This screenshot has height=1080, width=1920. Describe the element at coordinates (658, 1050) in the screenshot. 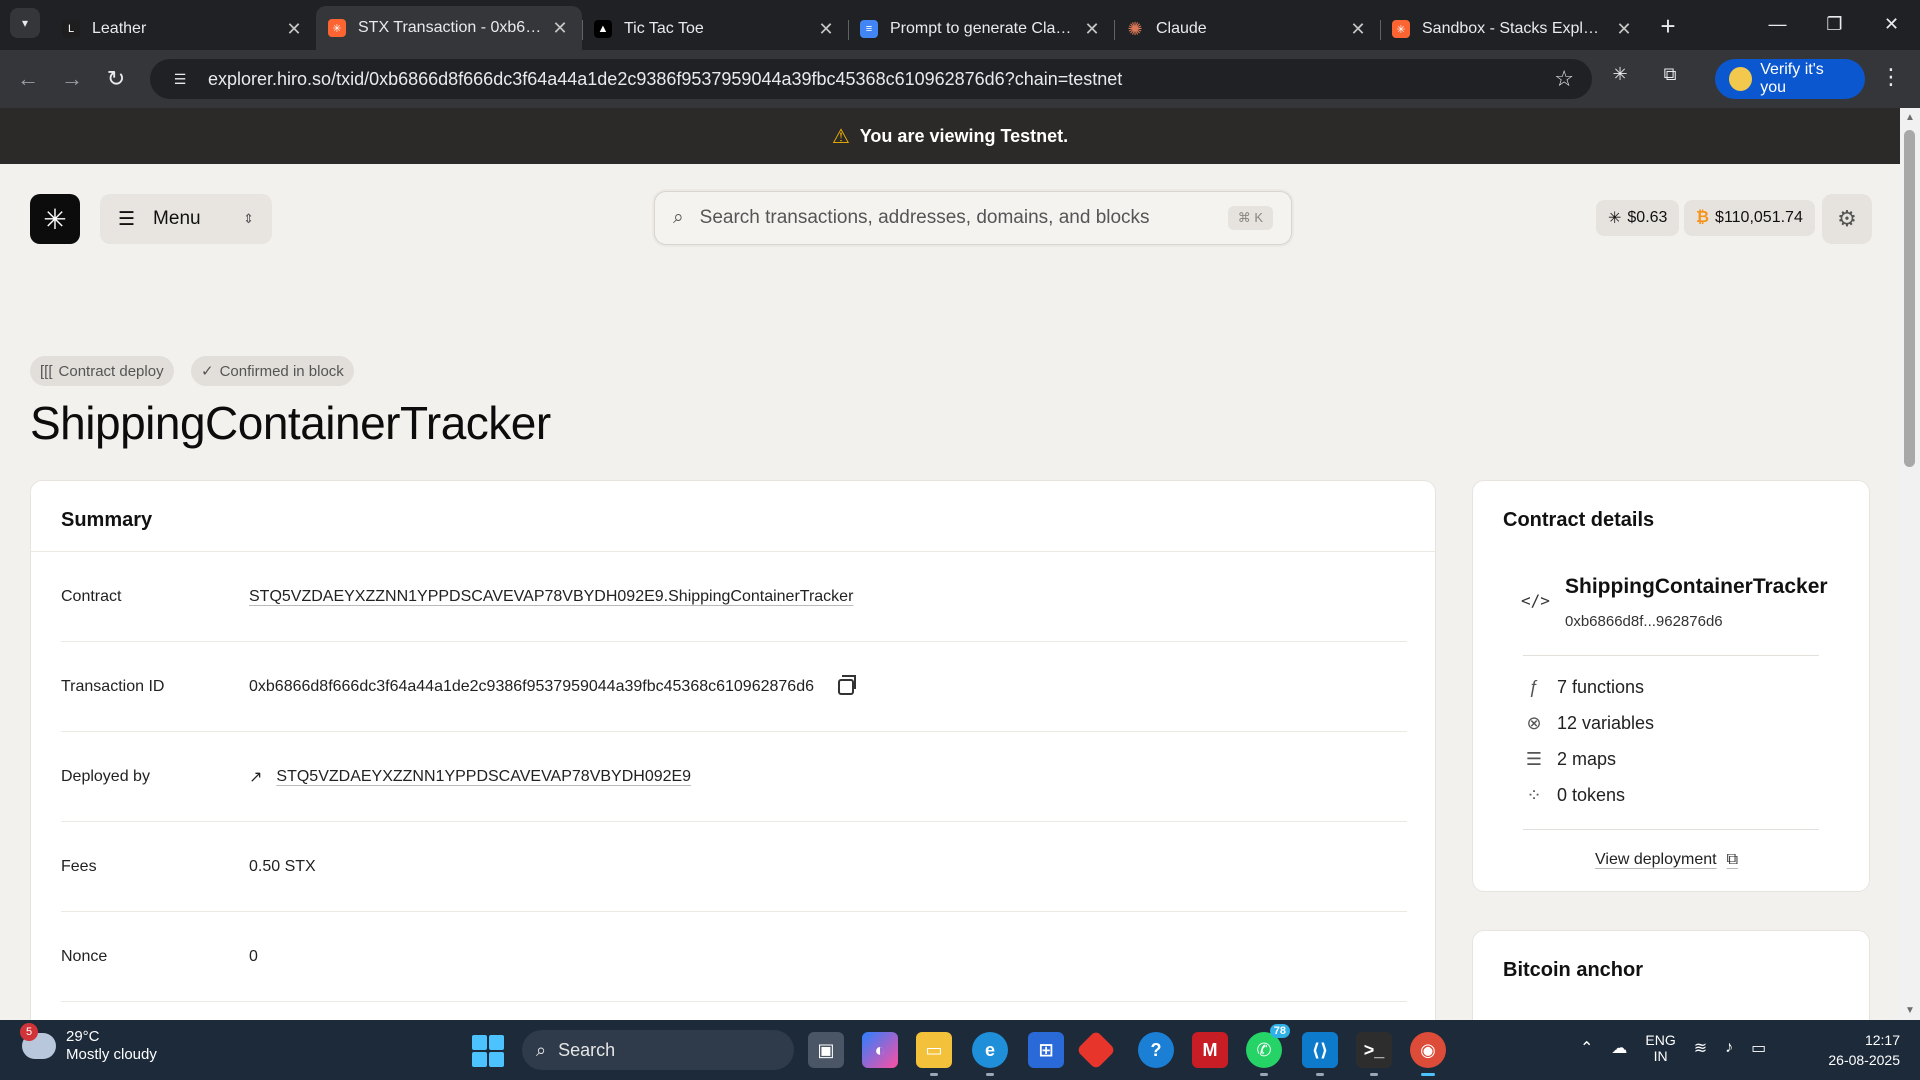

I see `taskbar-search: ⌕ Search` at that location.